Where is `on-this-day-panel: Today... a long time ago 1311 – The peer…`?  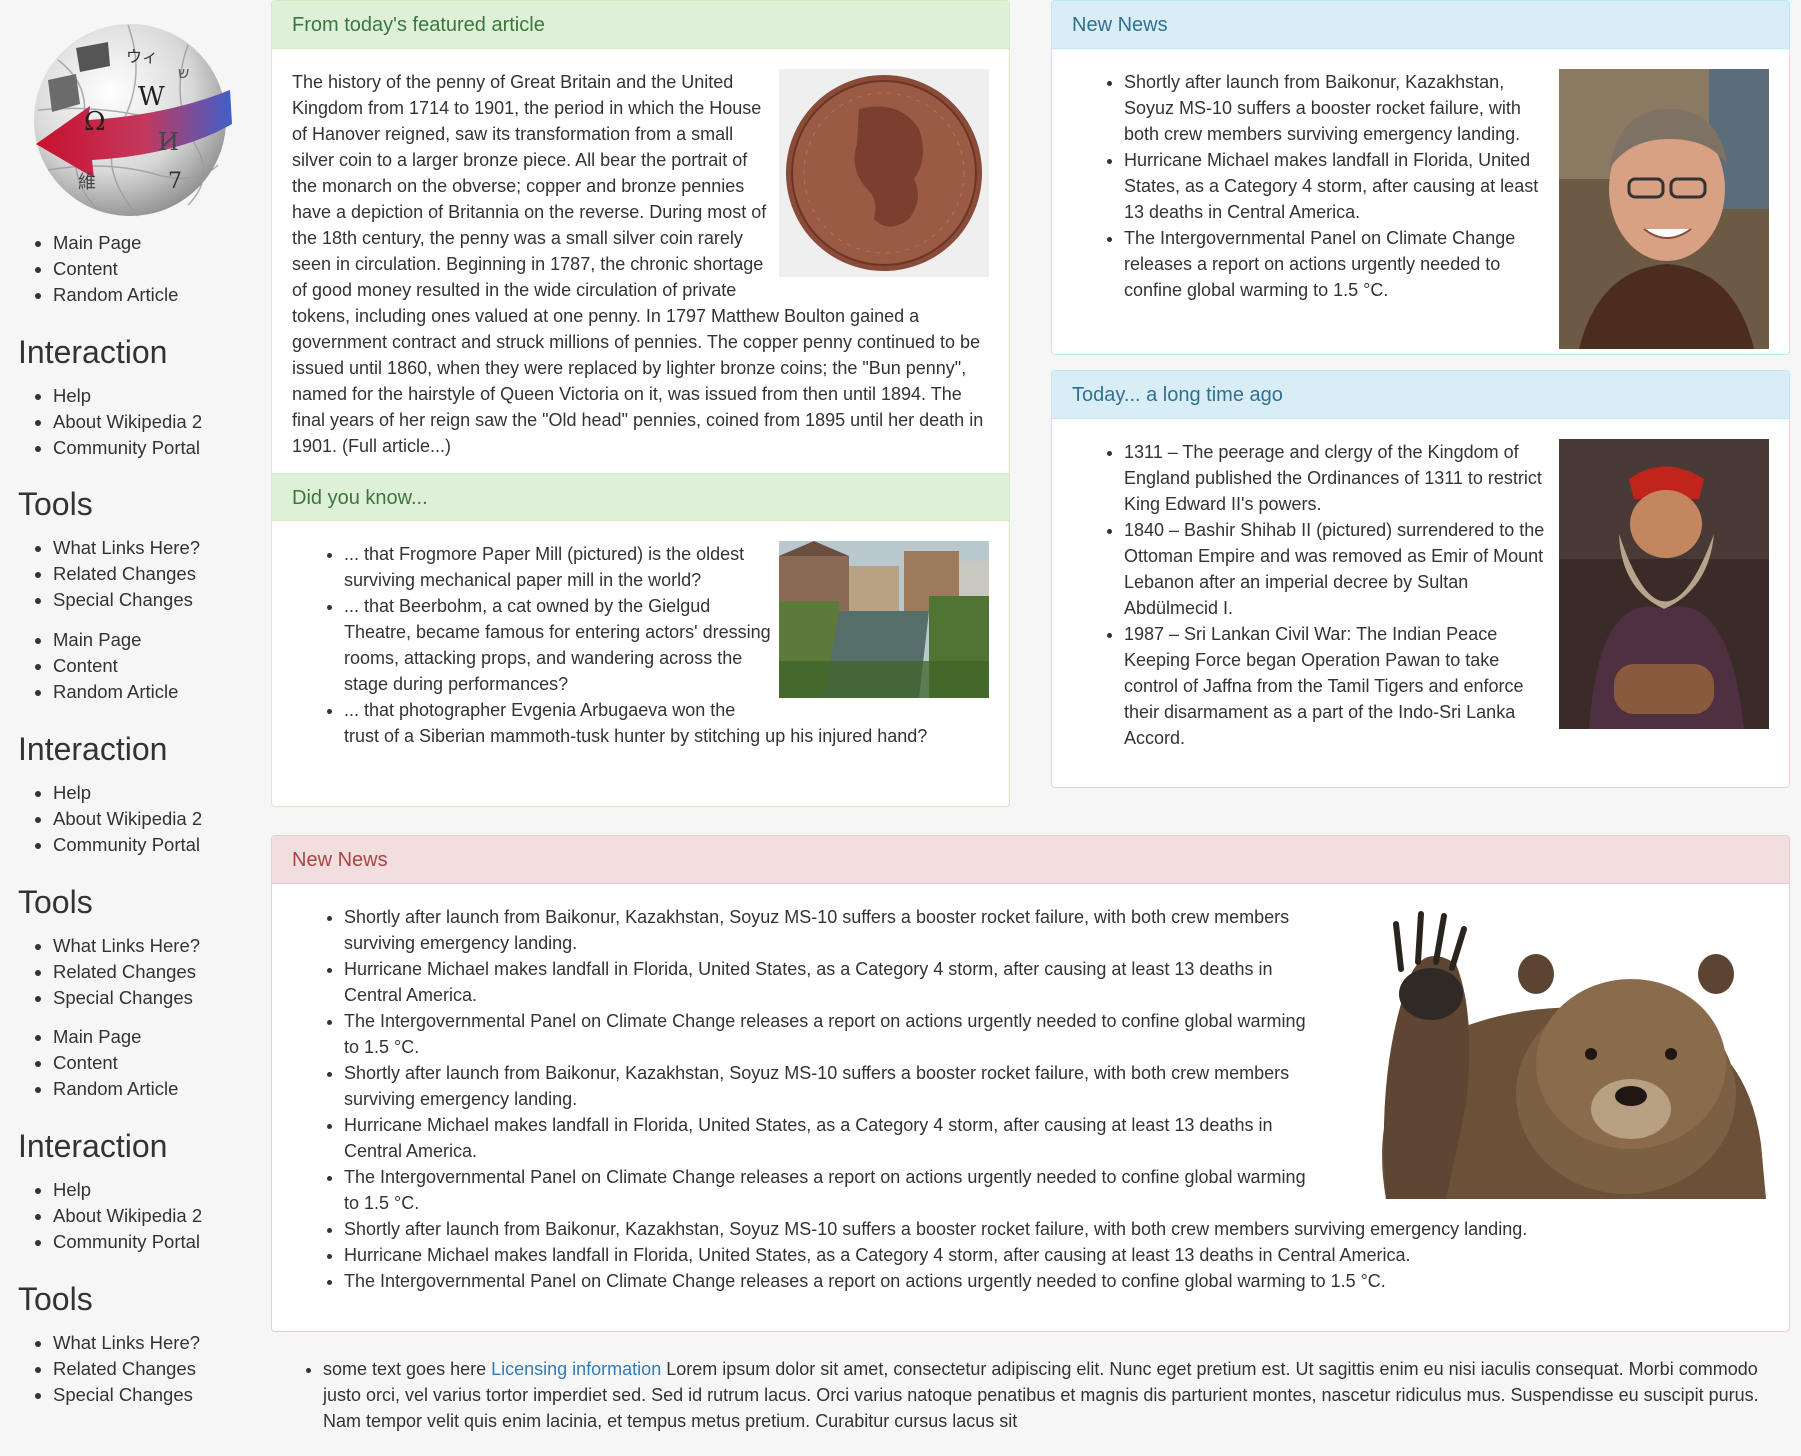 on-this-day-panel: Today... a long time ago 1311 – The peer… is located at coordinates (1420, 579).